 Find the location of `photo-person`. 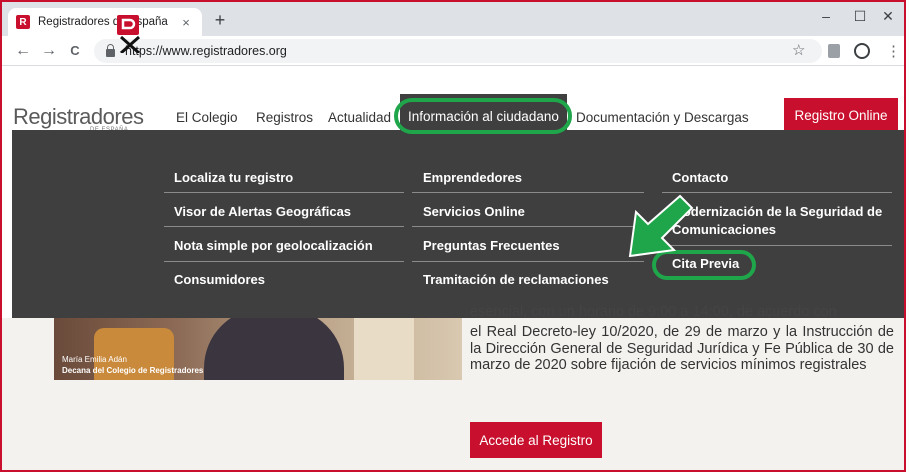

photo-person is located at coordinates (274, 349).